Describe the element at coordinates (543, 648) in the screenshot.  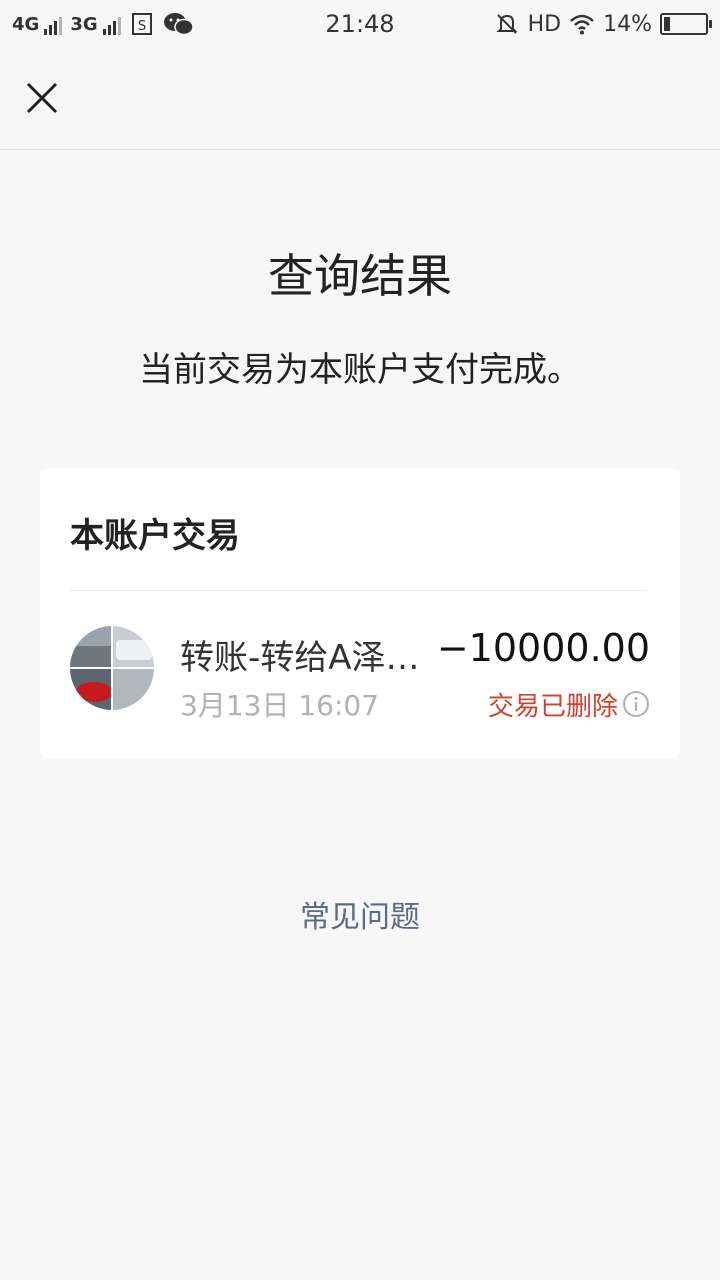
I see `transaction-amount: −10000.00` at that location.